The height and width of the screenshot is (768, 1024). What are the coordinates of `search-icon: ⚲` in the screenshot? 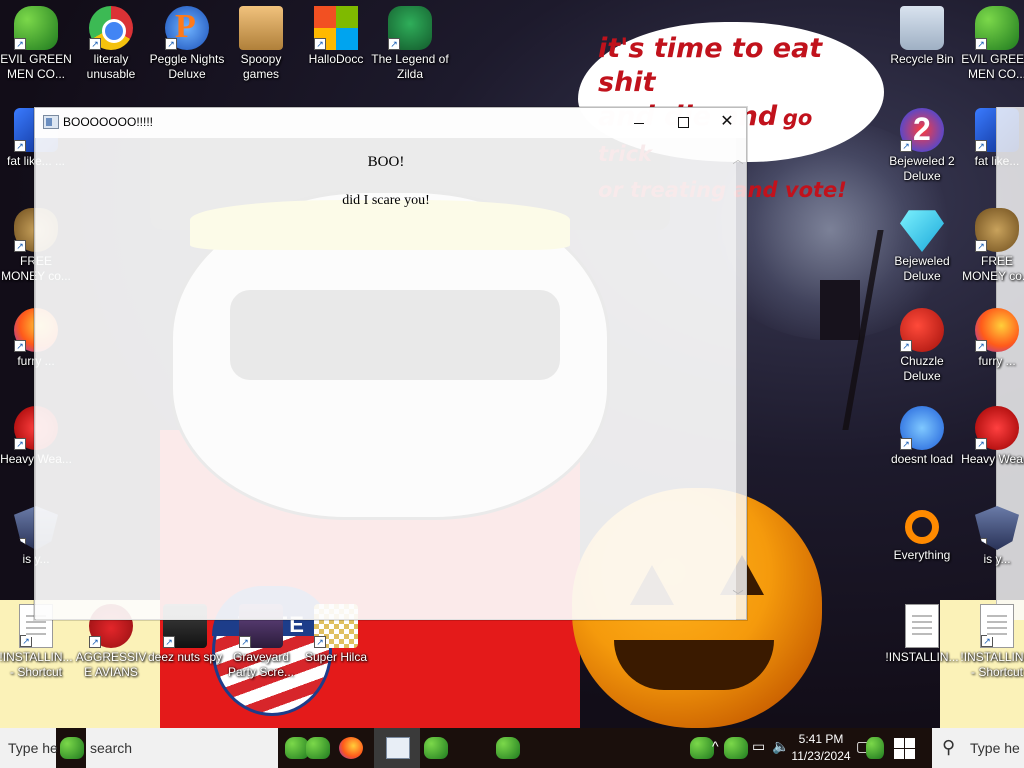 It's located at (949, 747).